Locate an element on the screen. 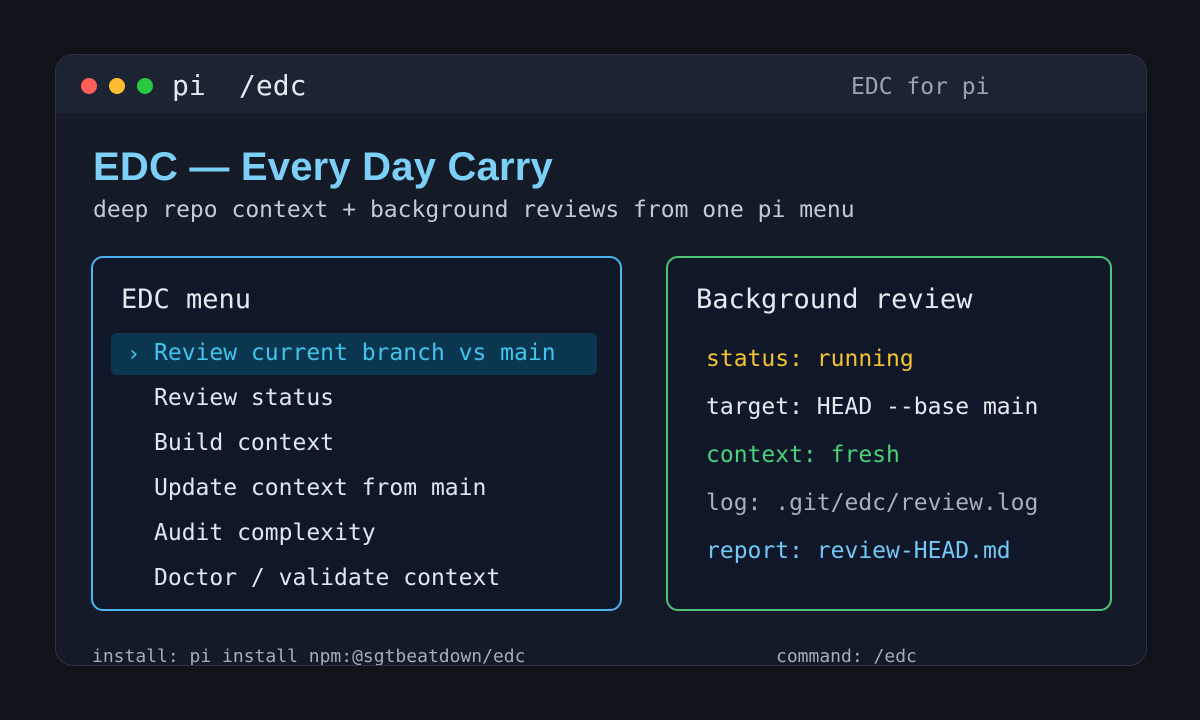 The width and height of the screenshot is (1200, 720). menu-item: Build context is located at coordinates (354, 444).